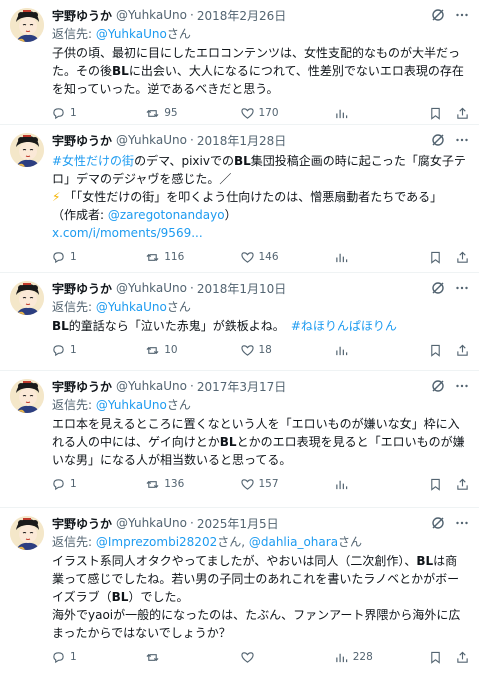 This screenshot has width=479, height=691. What do you see at coordinates (193, 350) in the screenshot?
I see `retweet-button: 10` at bounding box center [193, 350].